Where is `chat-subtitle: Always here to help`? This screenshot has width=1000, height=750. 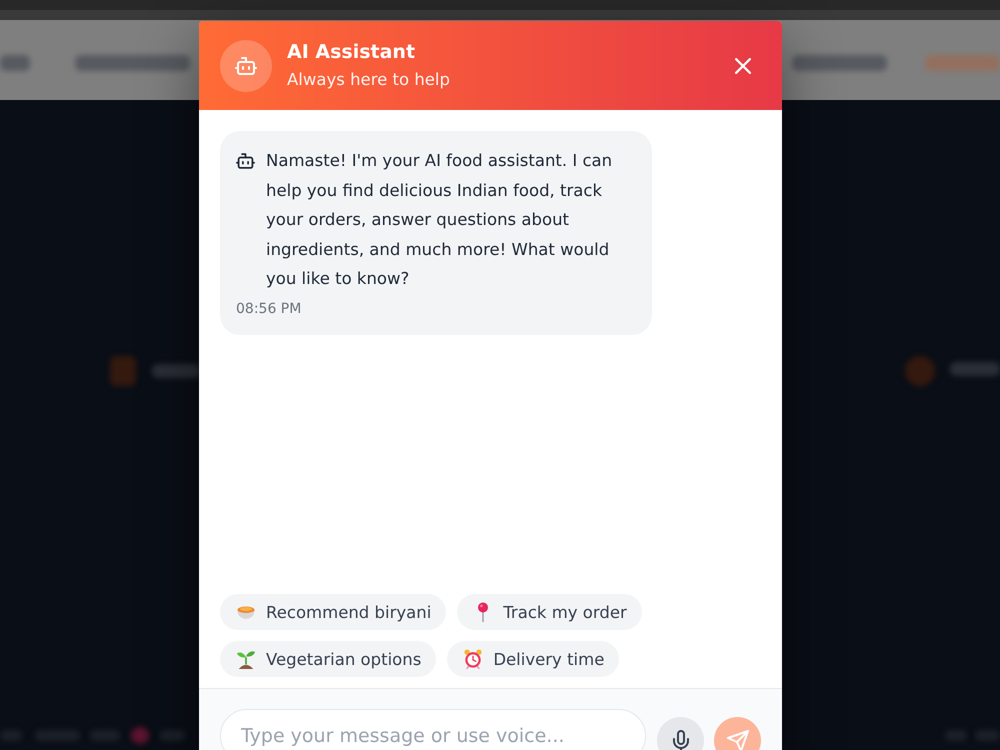 chat-subtitle: Always here to help is located at coordinates (368, 79).